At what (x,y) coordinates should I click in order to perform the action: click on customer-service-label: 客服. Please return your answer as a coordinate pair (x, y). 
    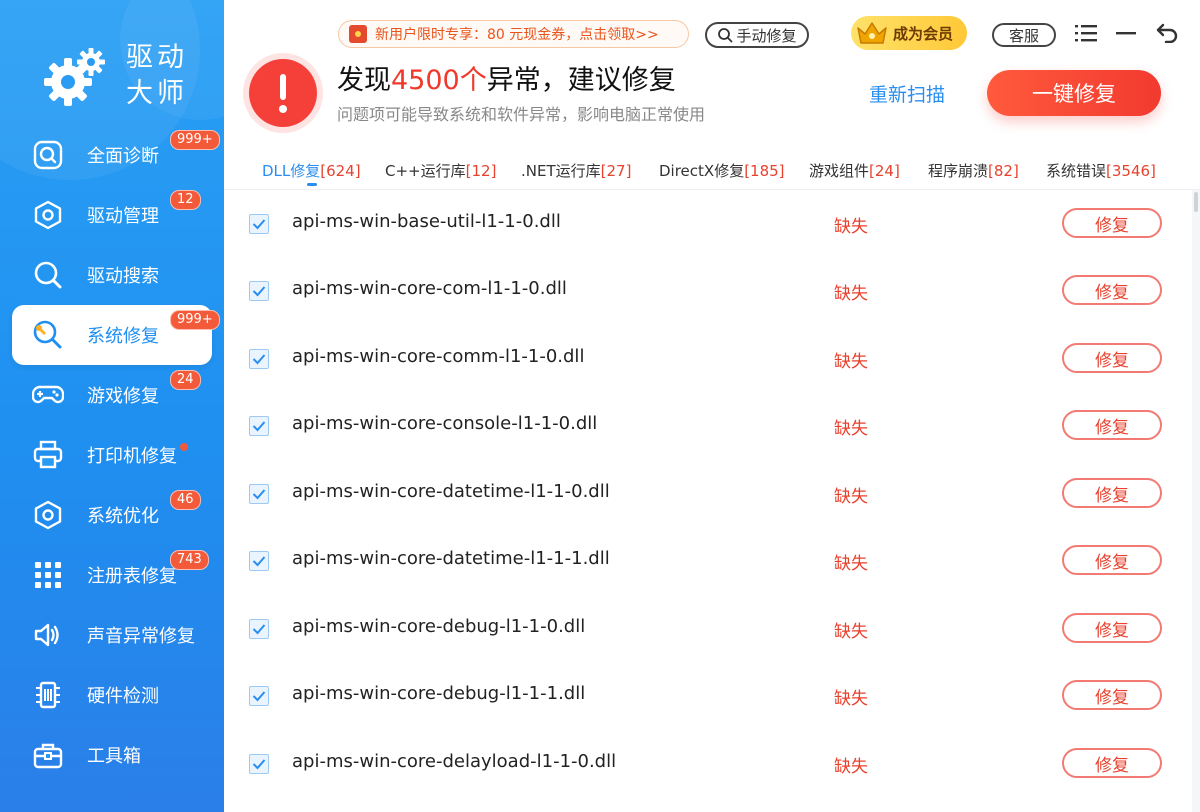
    Looking at the image, I should click on (1023, 35).